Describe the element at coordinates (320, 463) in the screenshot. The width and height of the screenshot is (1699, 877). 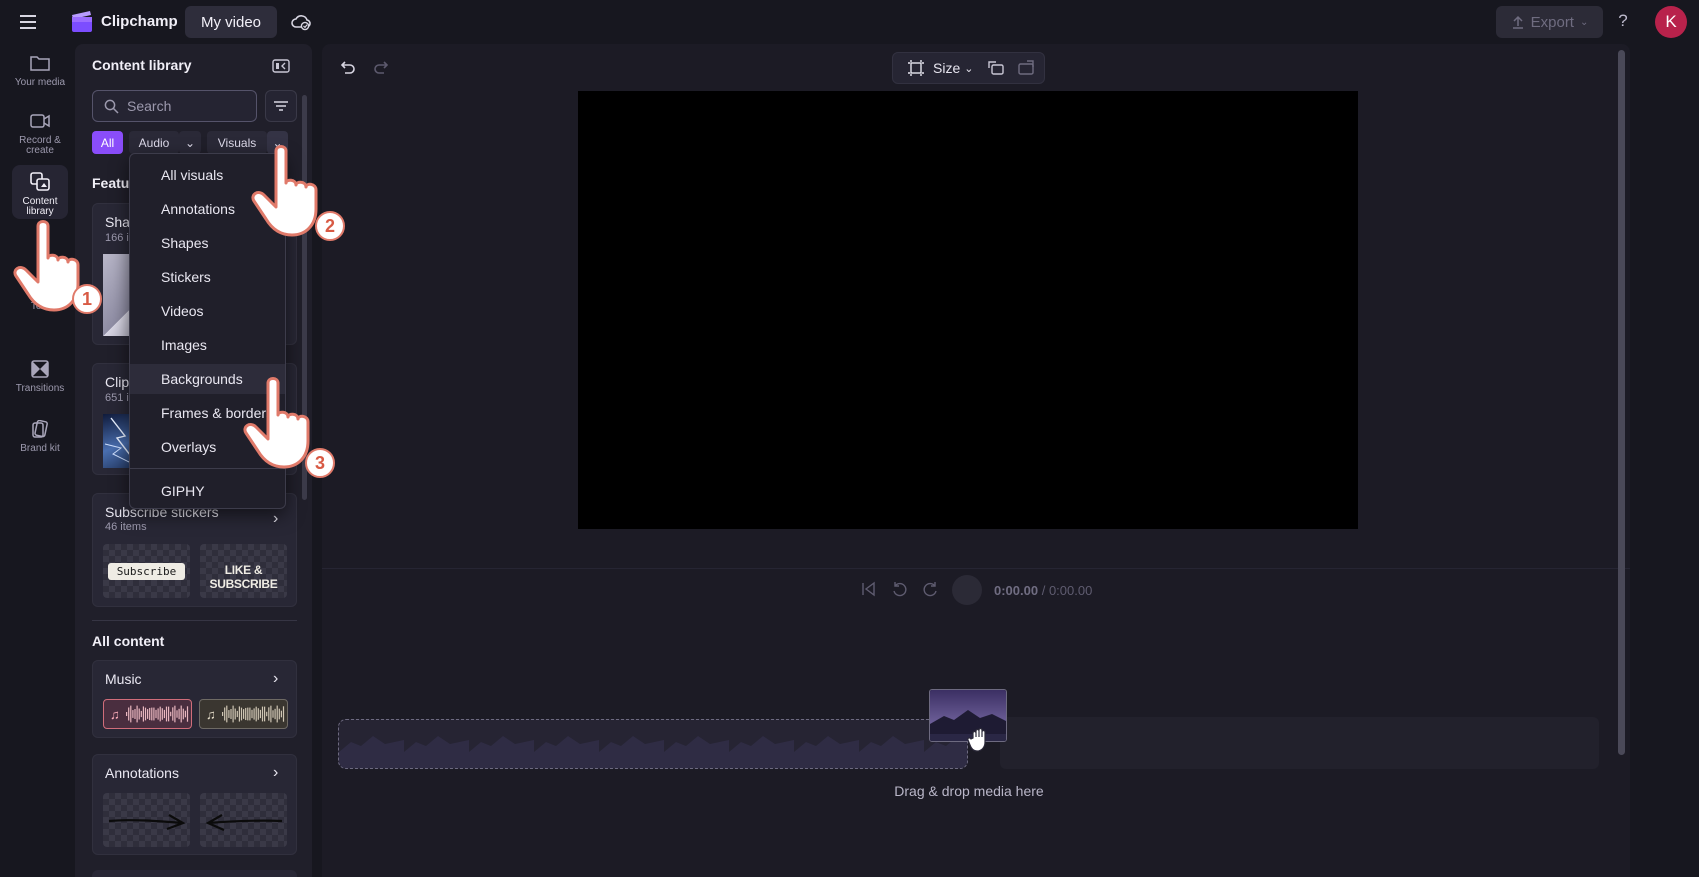
I see `step-badge: 3` at that location.